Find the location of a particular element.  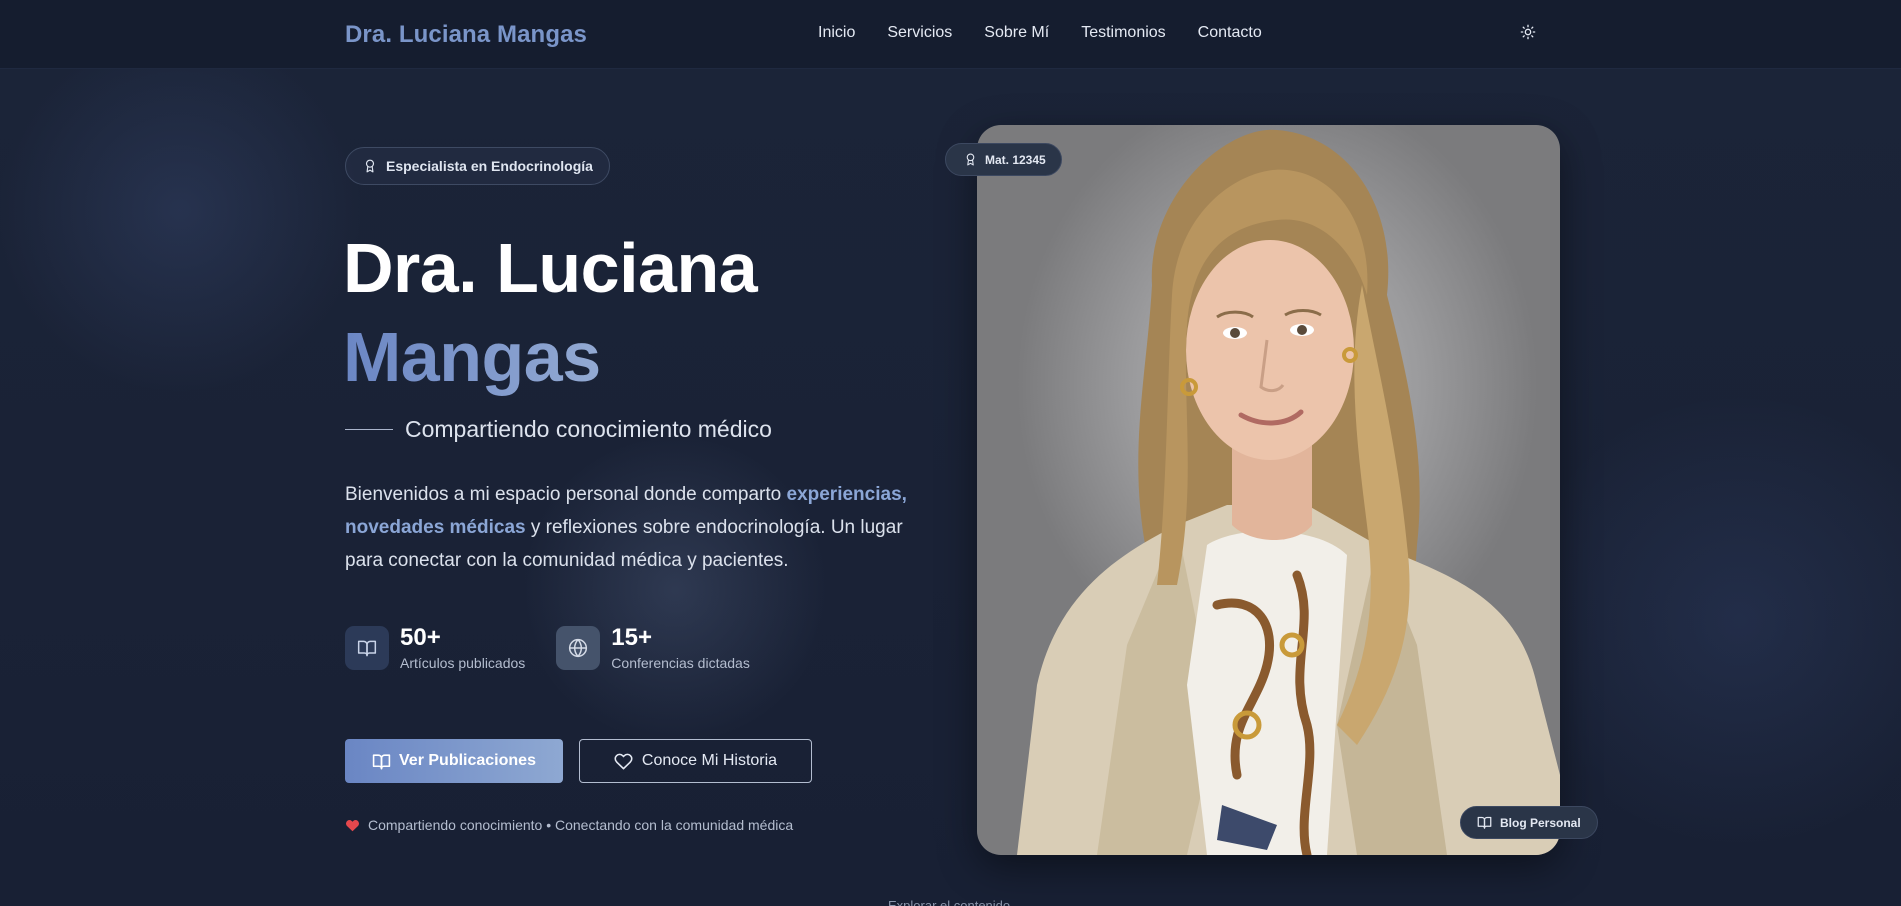

view-publications-button: Ver Publicaciones is located at coordinates (454, 761).